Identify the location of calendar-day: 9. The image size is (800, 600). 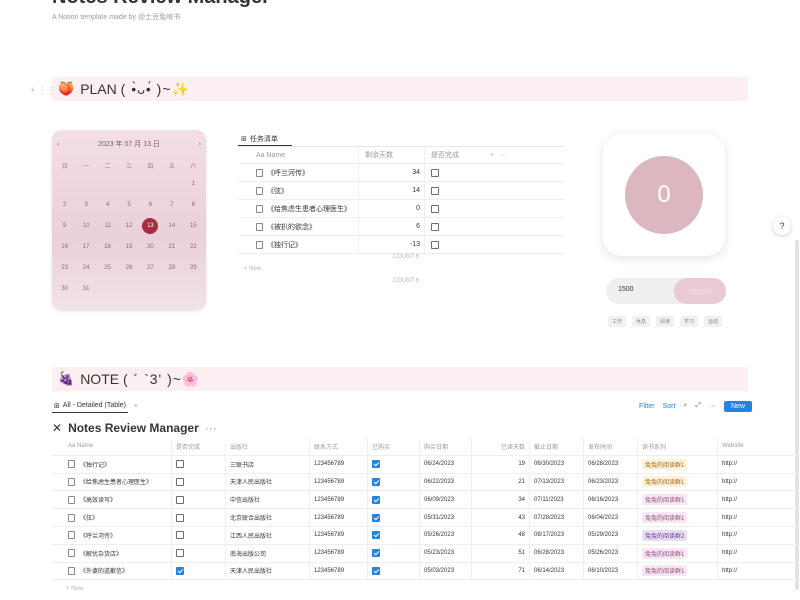
(64, 226).